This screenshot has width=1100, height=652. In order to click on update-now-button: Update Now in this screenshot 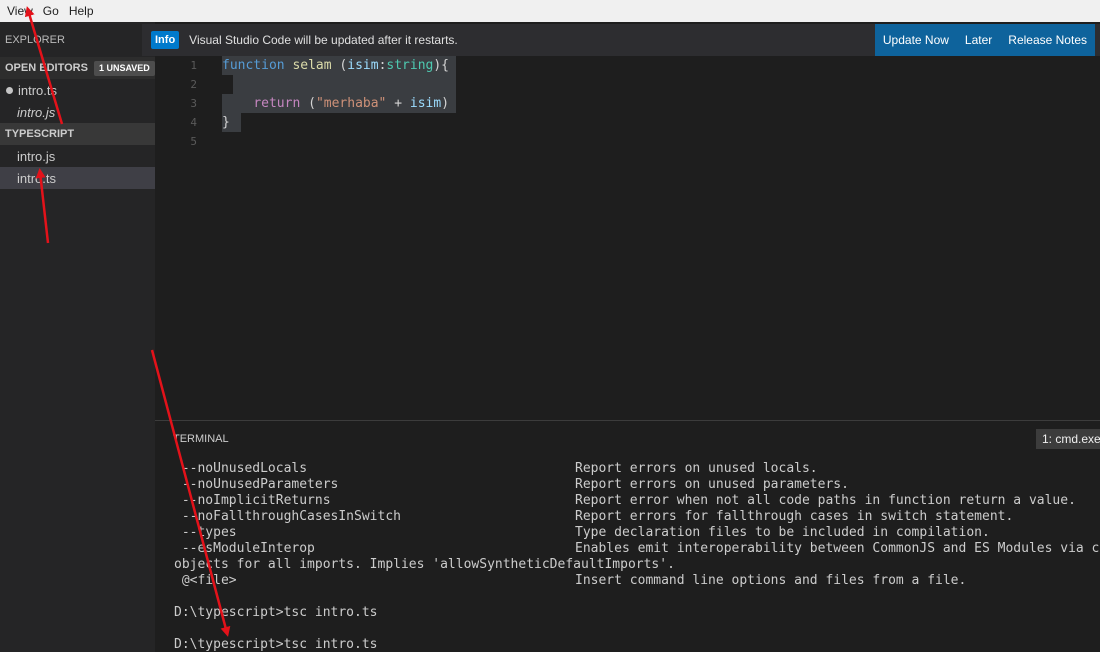, I will do `click(916, 40)`.